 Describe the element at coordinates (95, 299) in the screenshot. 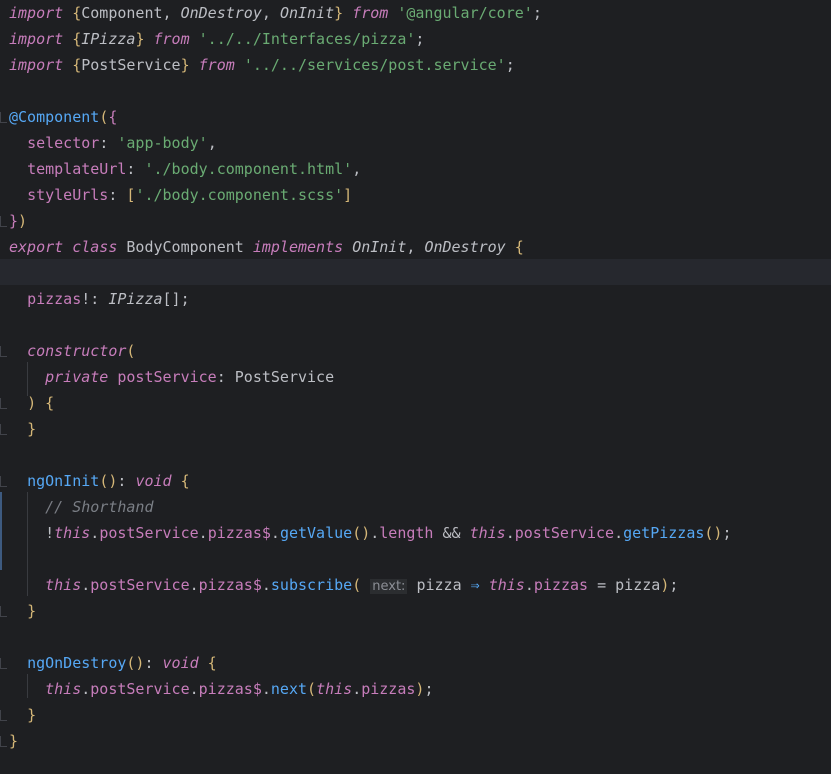

I see `code-token: !:` at that location.